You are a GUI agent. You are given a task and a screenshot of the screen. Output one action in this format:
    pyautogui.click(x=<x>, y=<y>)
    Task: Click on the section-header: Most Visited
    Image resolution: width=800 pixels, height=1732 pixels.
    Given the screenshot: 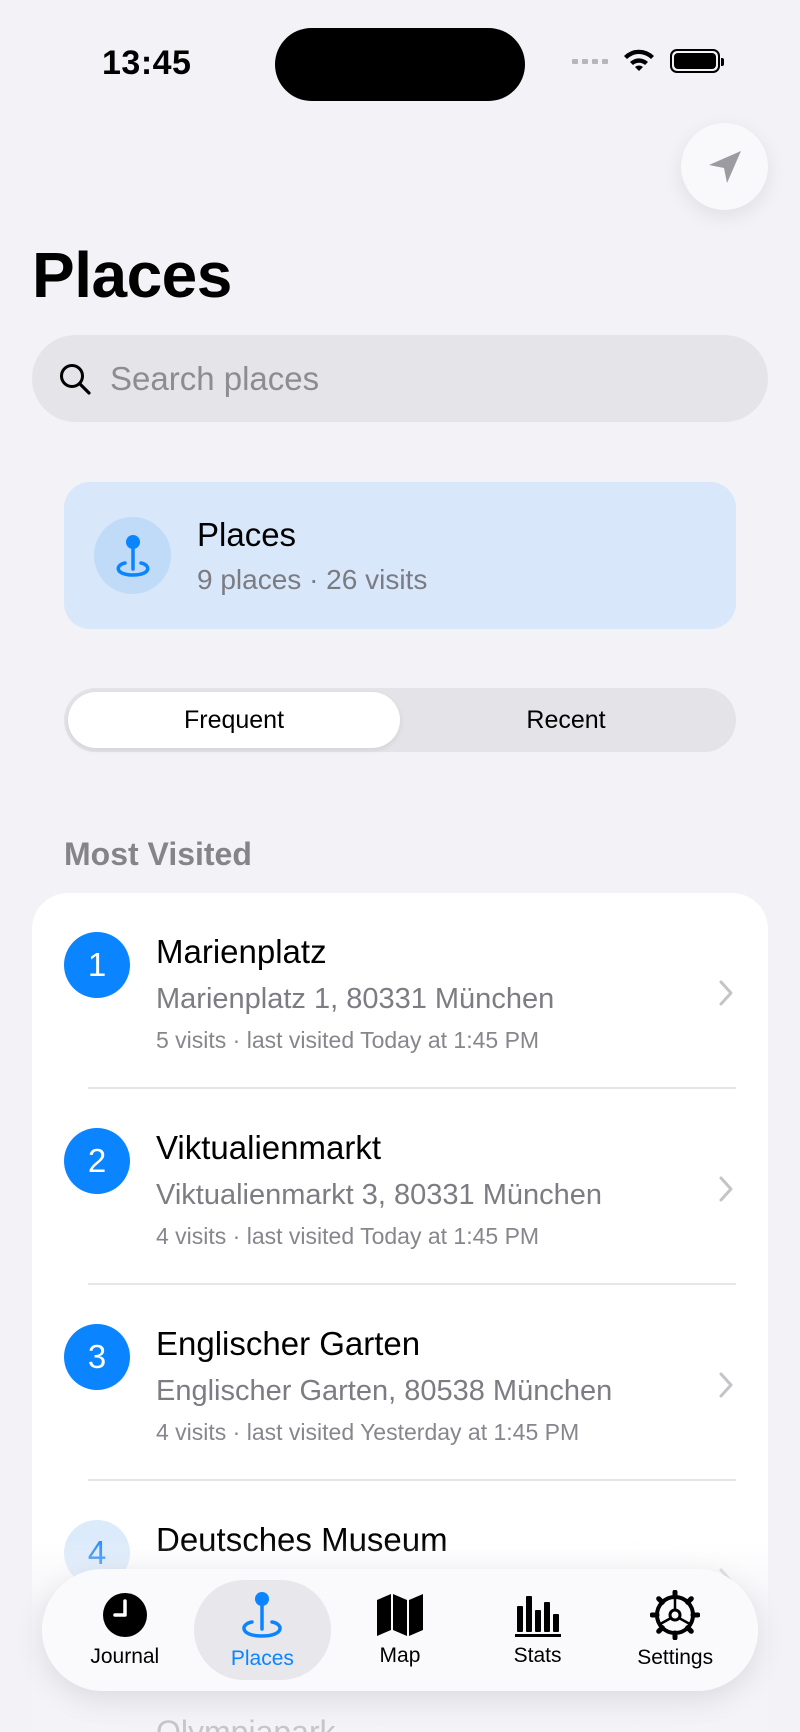 What is the action you would take?
    pyautogui.click(x=158, y=854)
    